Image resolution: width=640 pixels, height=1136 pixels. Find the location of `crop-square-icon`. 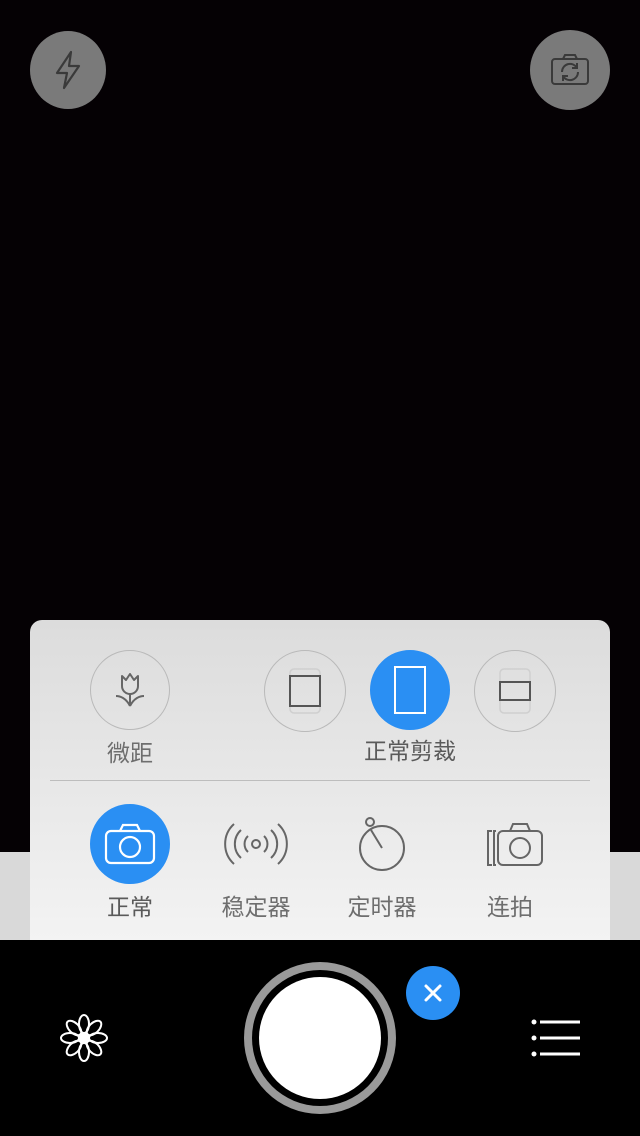

crop-square-icon is located at coordinates (305, 691).